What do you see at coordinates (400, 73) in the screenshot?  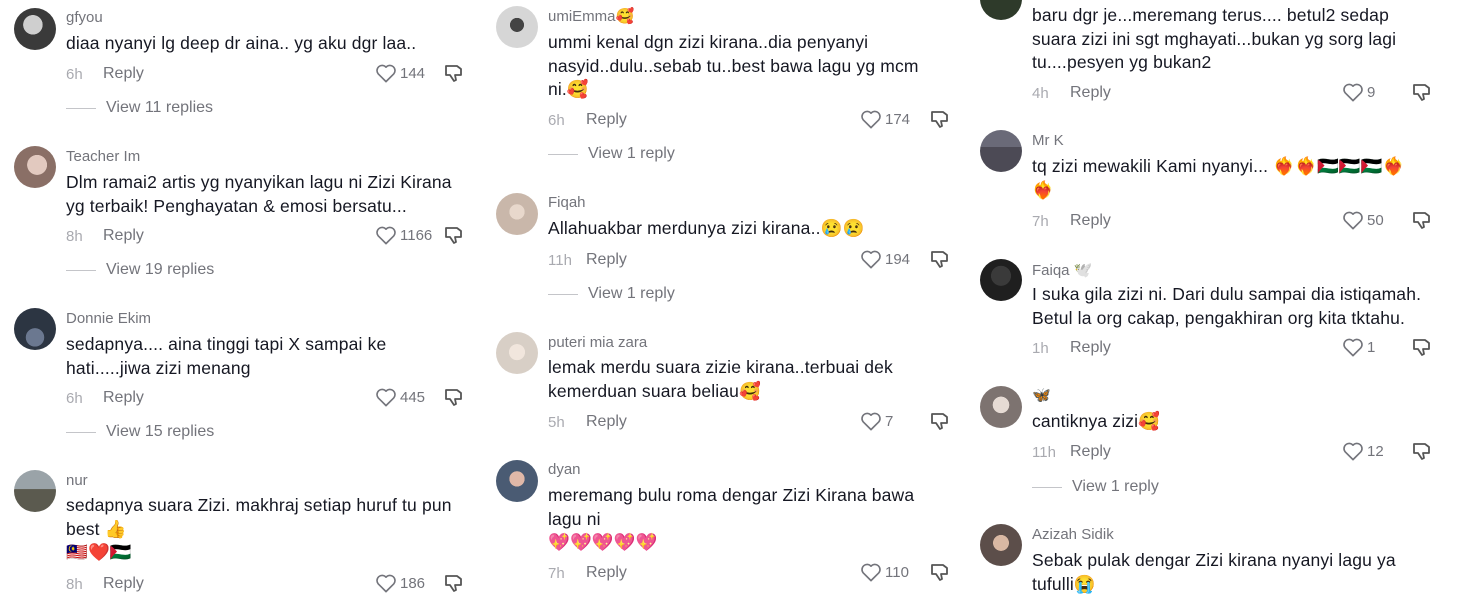 I see `like-button: 144` at bounding box center [400, 73].